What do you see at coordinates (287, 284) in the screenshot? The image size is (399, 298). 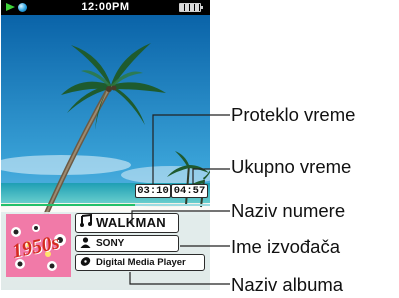 I see `callout-album: Naziv albuma` at bounding box center [287, 284].